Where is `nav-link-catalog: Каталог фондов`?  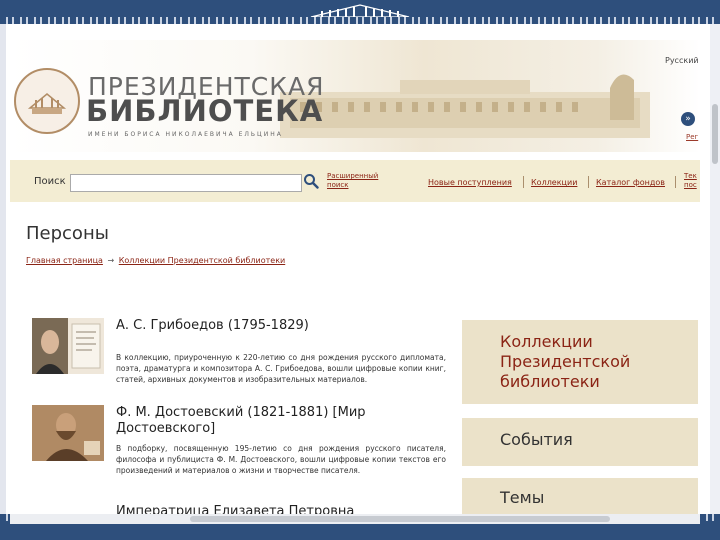
nav-link-catalog: Каталог фондов is located at coordinates (630, 182).